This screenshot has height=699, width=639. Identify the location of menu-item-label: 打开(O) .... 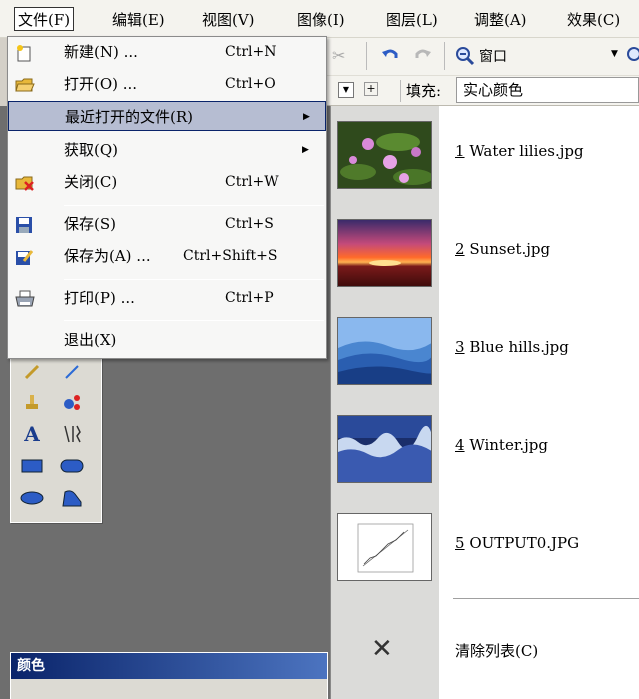
(101, 84).